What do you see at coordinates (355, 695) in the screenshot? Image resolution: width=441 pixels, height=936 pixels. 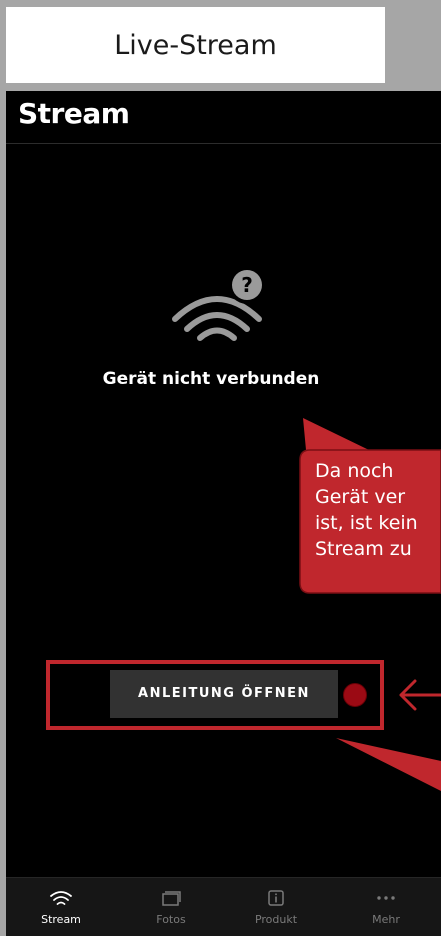 I see `record-dot` at bounding box center [355, 695].